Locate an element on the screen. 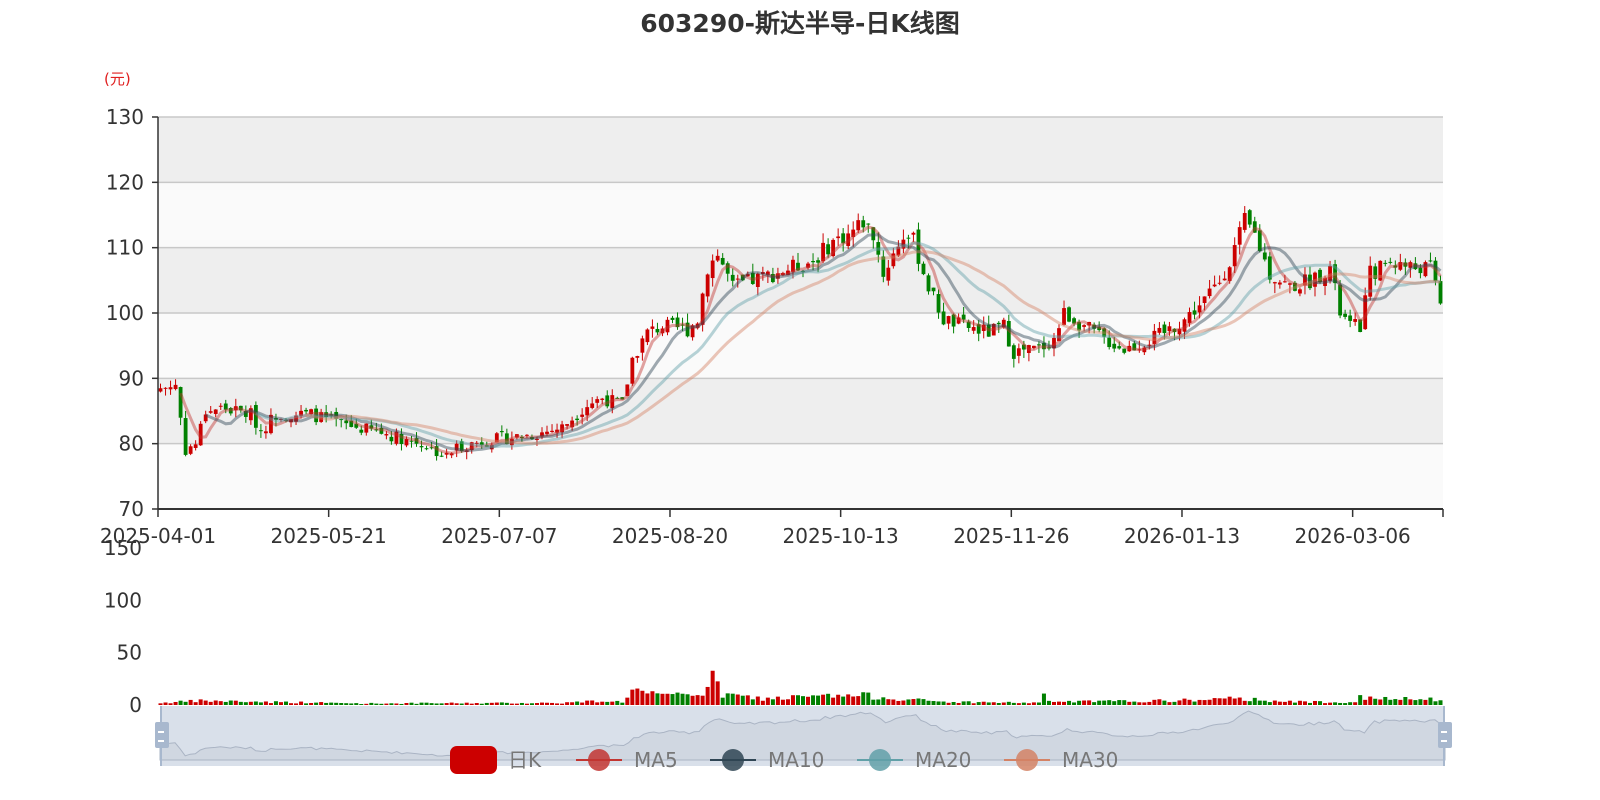 This screenshot has height=800, width=1600. data-zoom-right-handle is located at coordinates (1445, 735).